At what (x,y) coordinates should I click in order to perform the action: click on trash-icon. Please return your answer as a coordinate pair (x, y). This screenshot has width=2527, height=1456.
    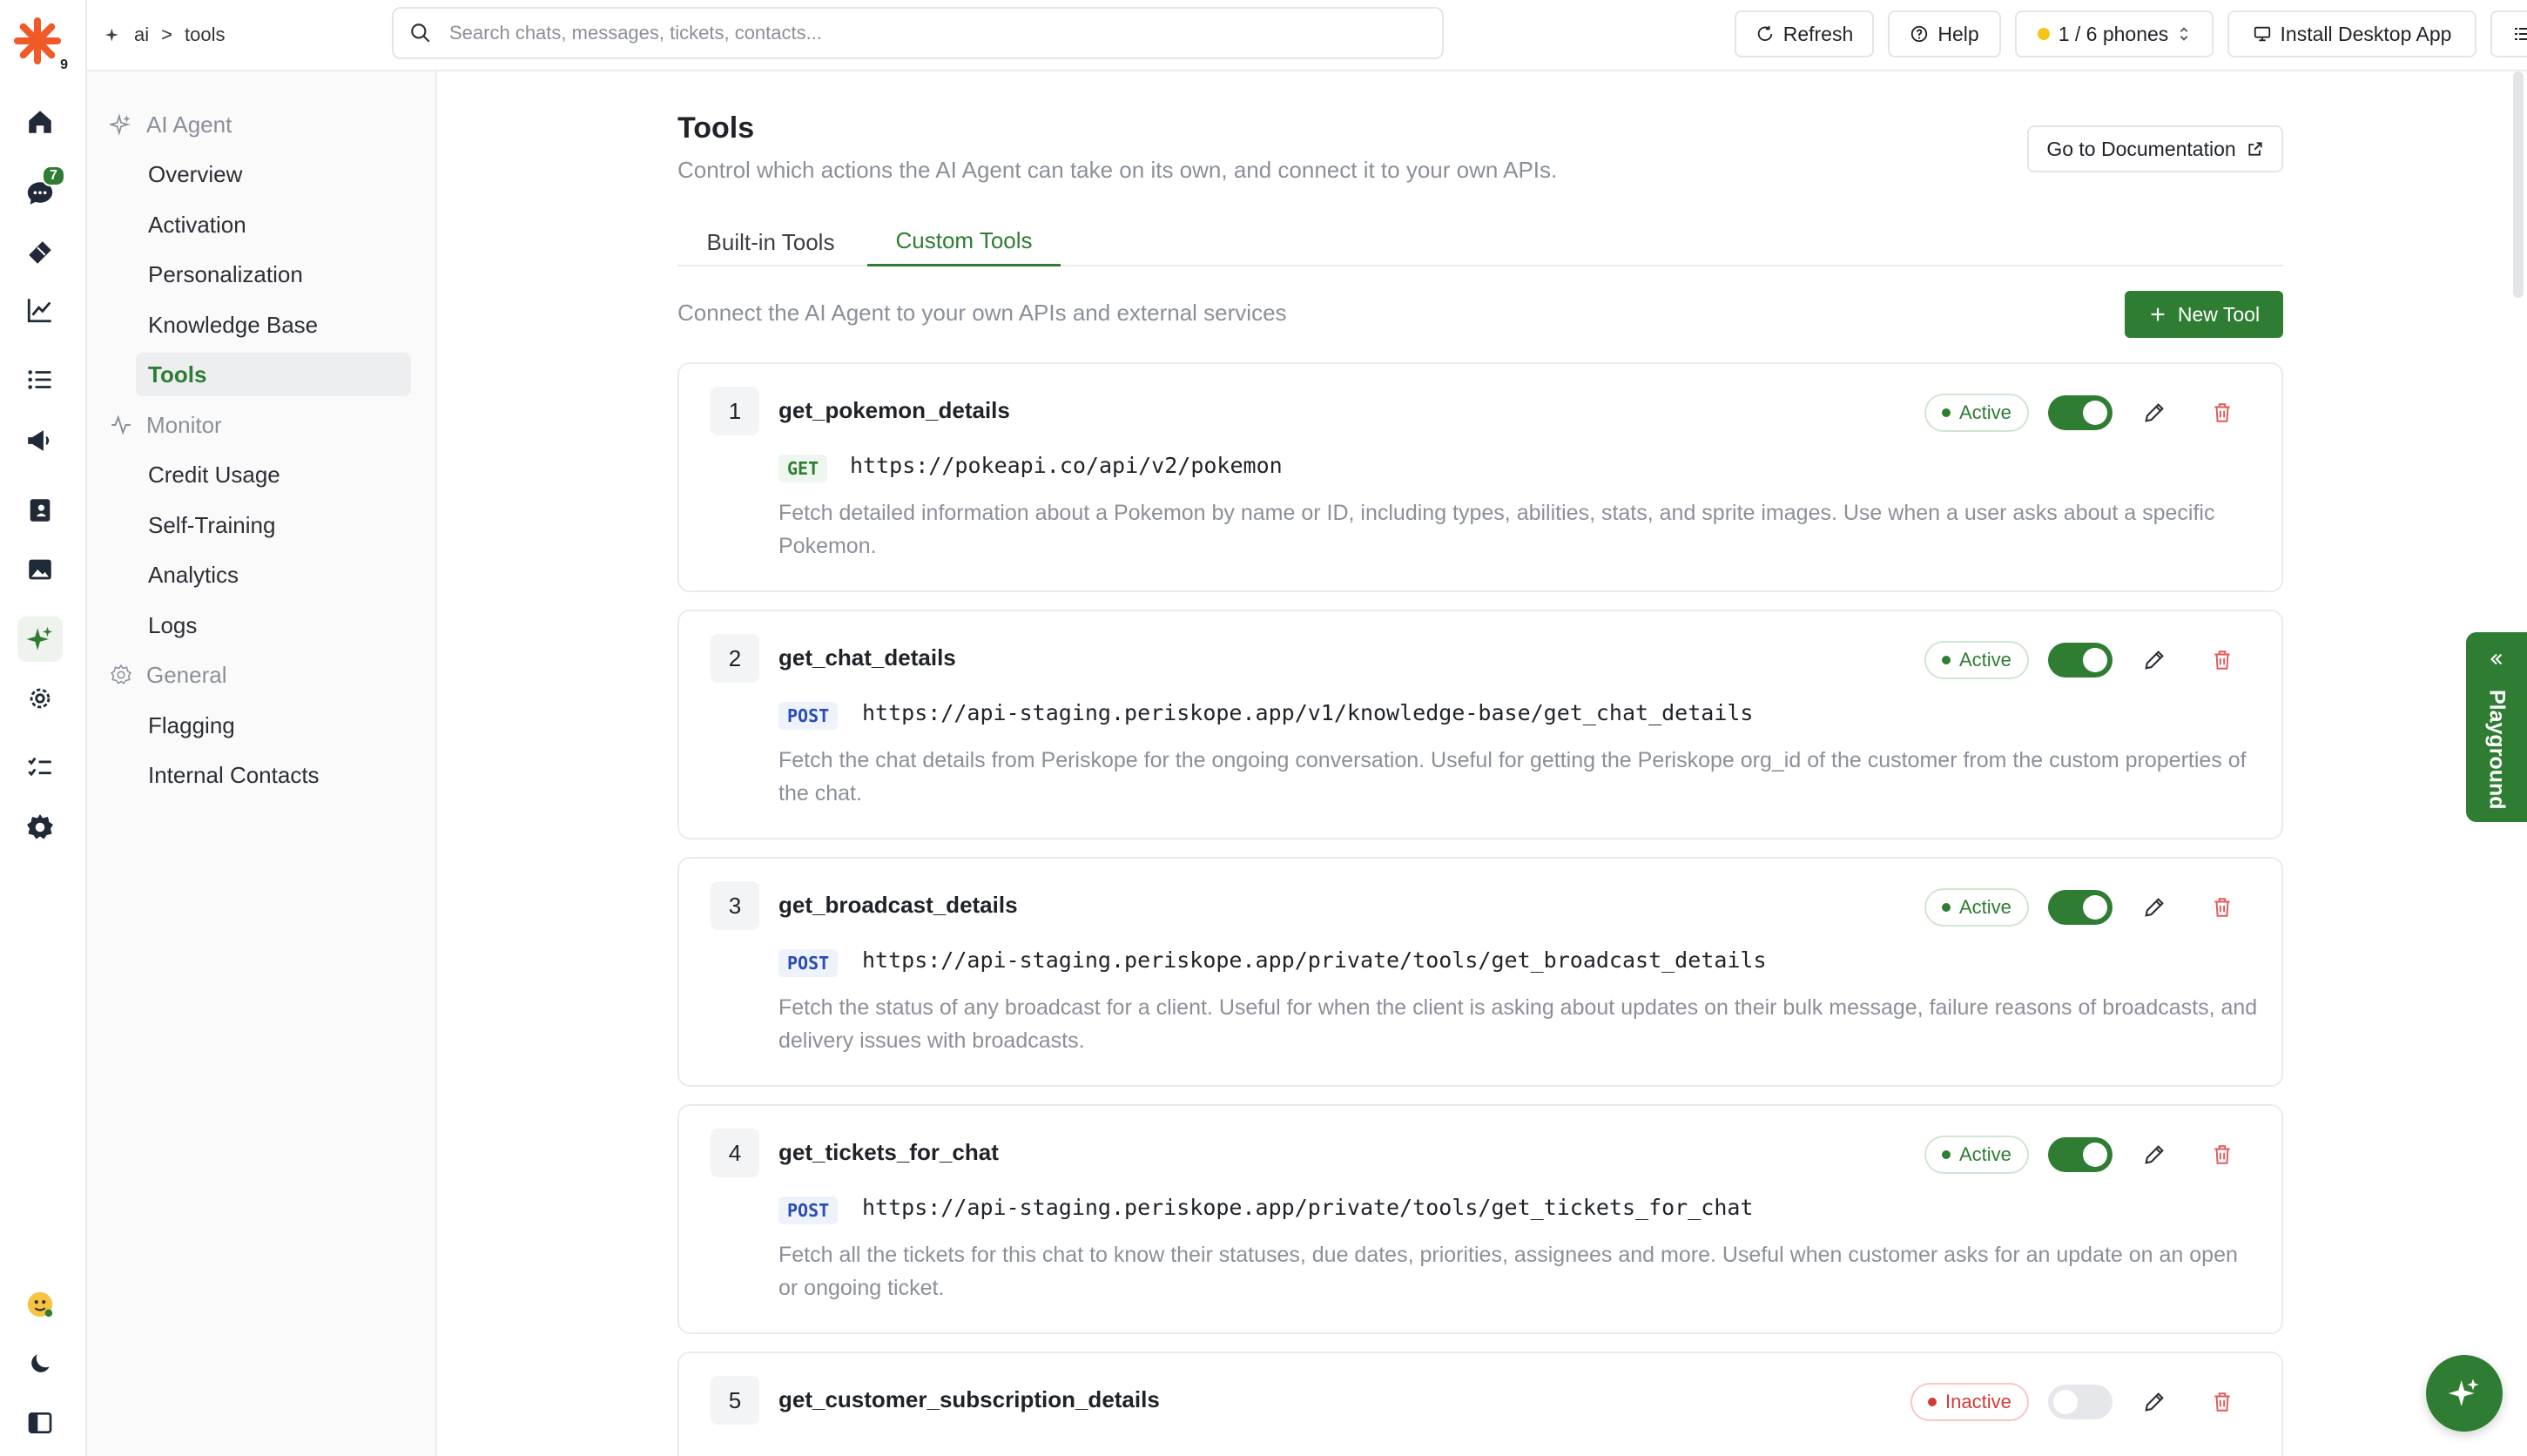
    Looking at the image, I should click on (2222, 1154).